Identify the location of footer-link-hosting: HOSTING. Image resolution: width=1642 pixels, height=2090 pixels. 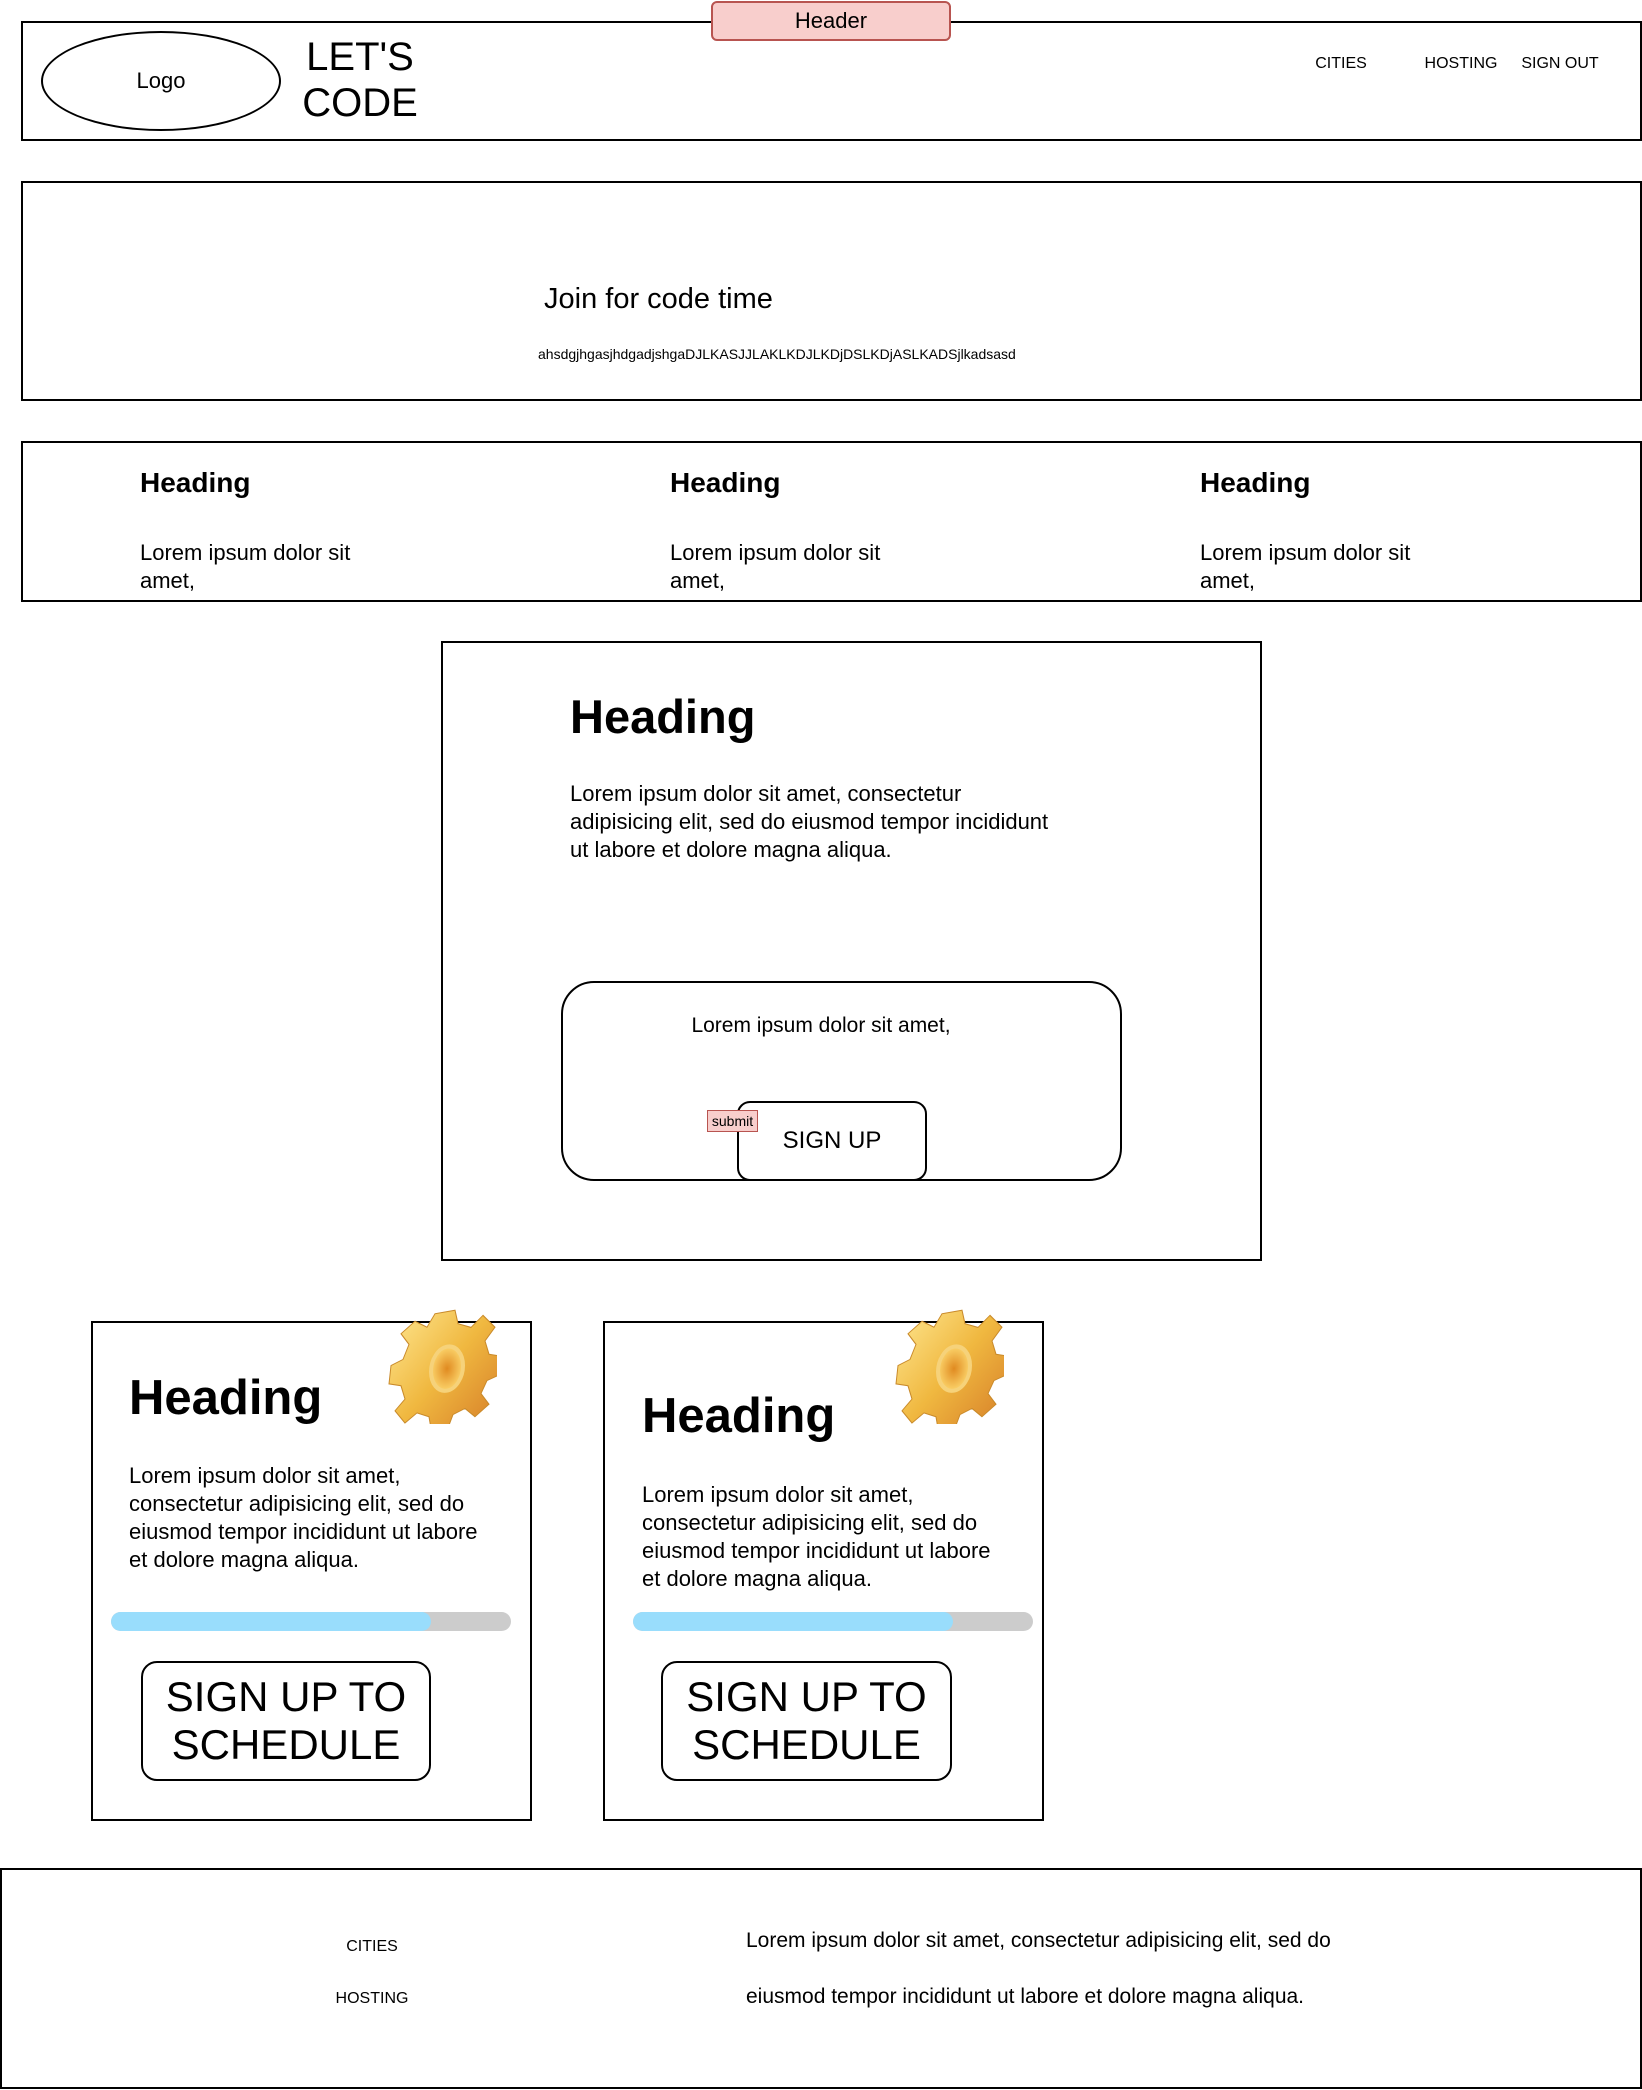
(372, 1999).